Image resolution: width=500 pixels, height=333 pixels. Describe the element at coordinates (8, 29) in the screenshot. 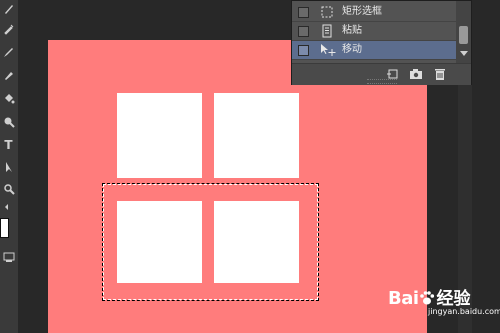

I see `eyedropper-icon` at that location.